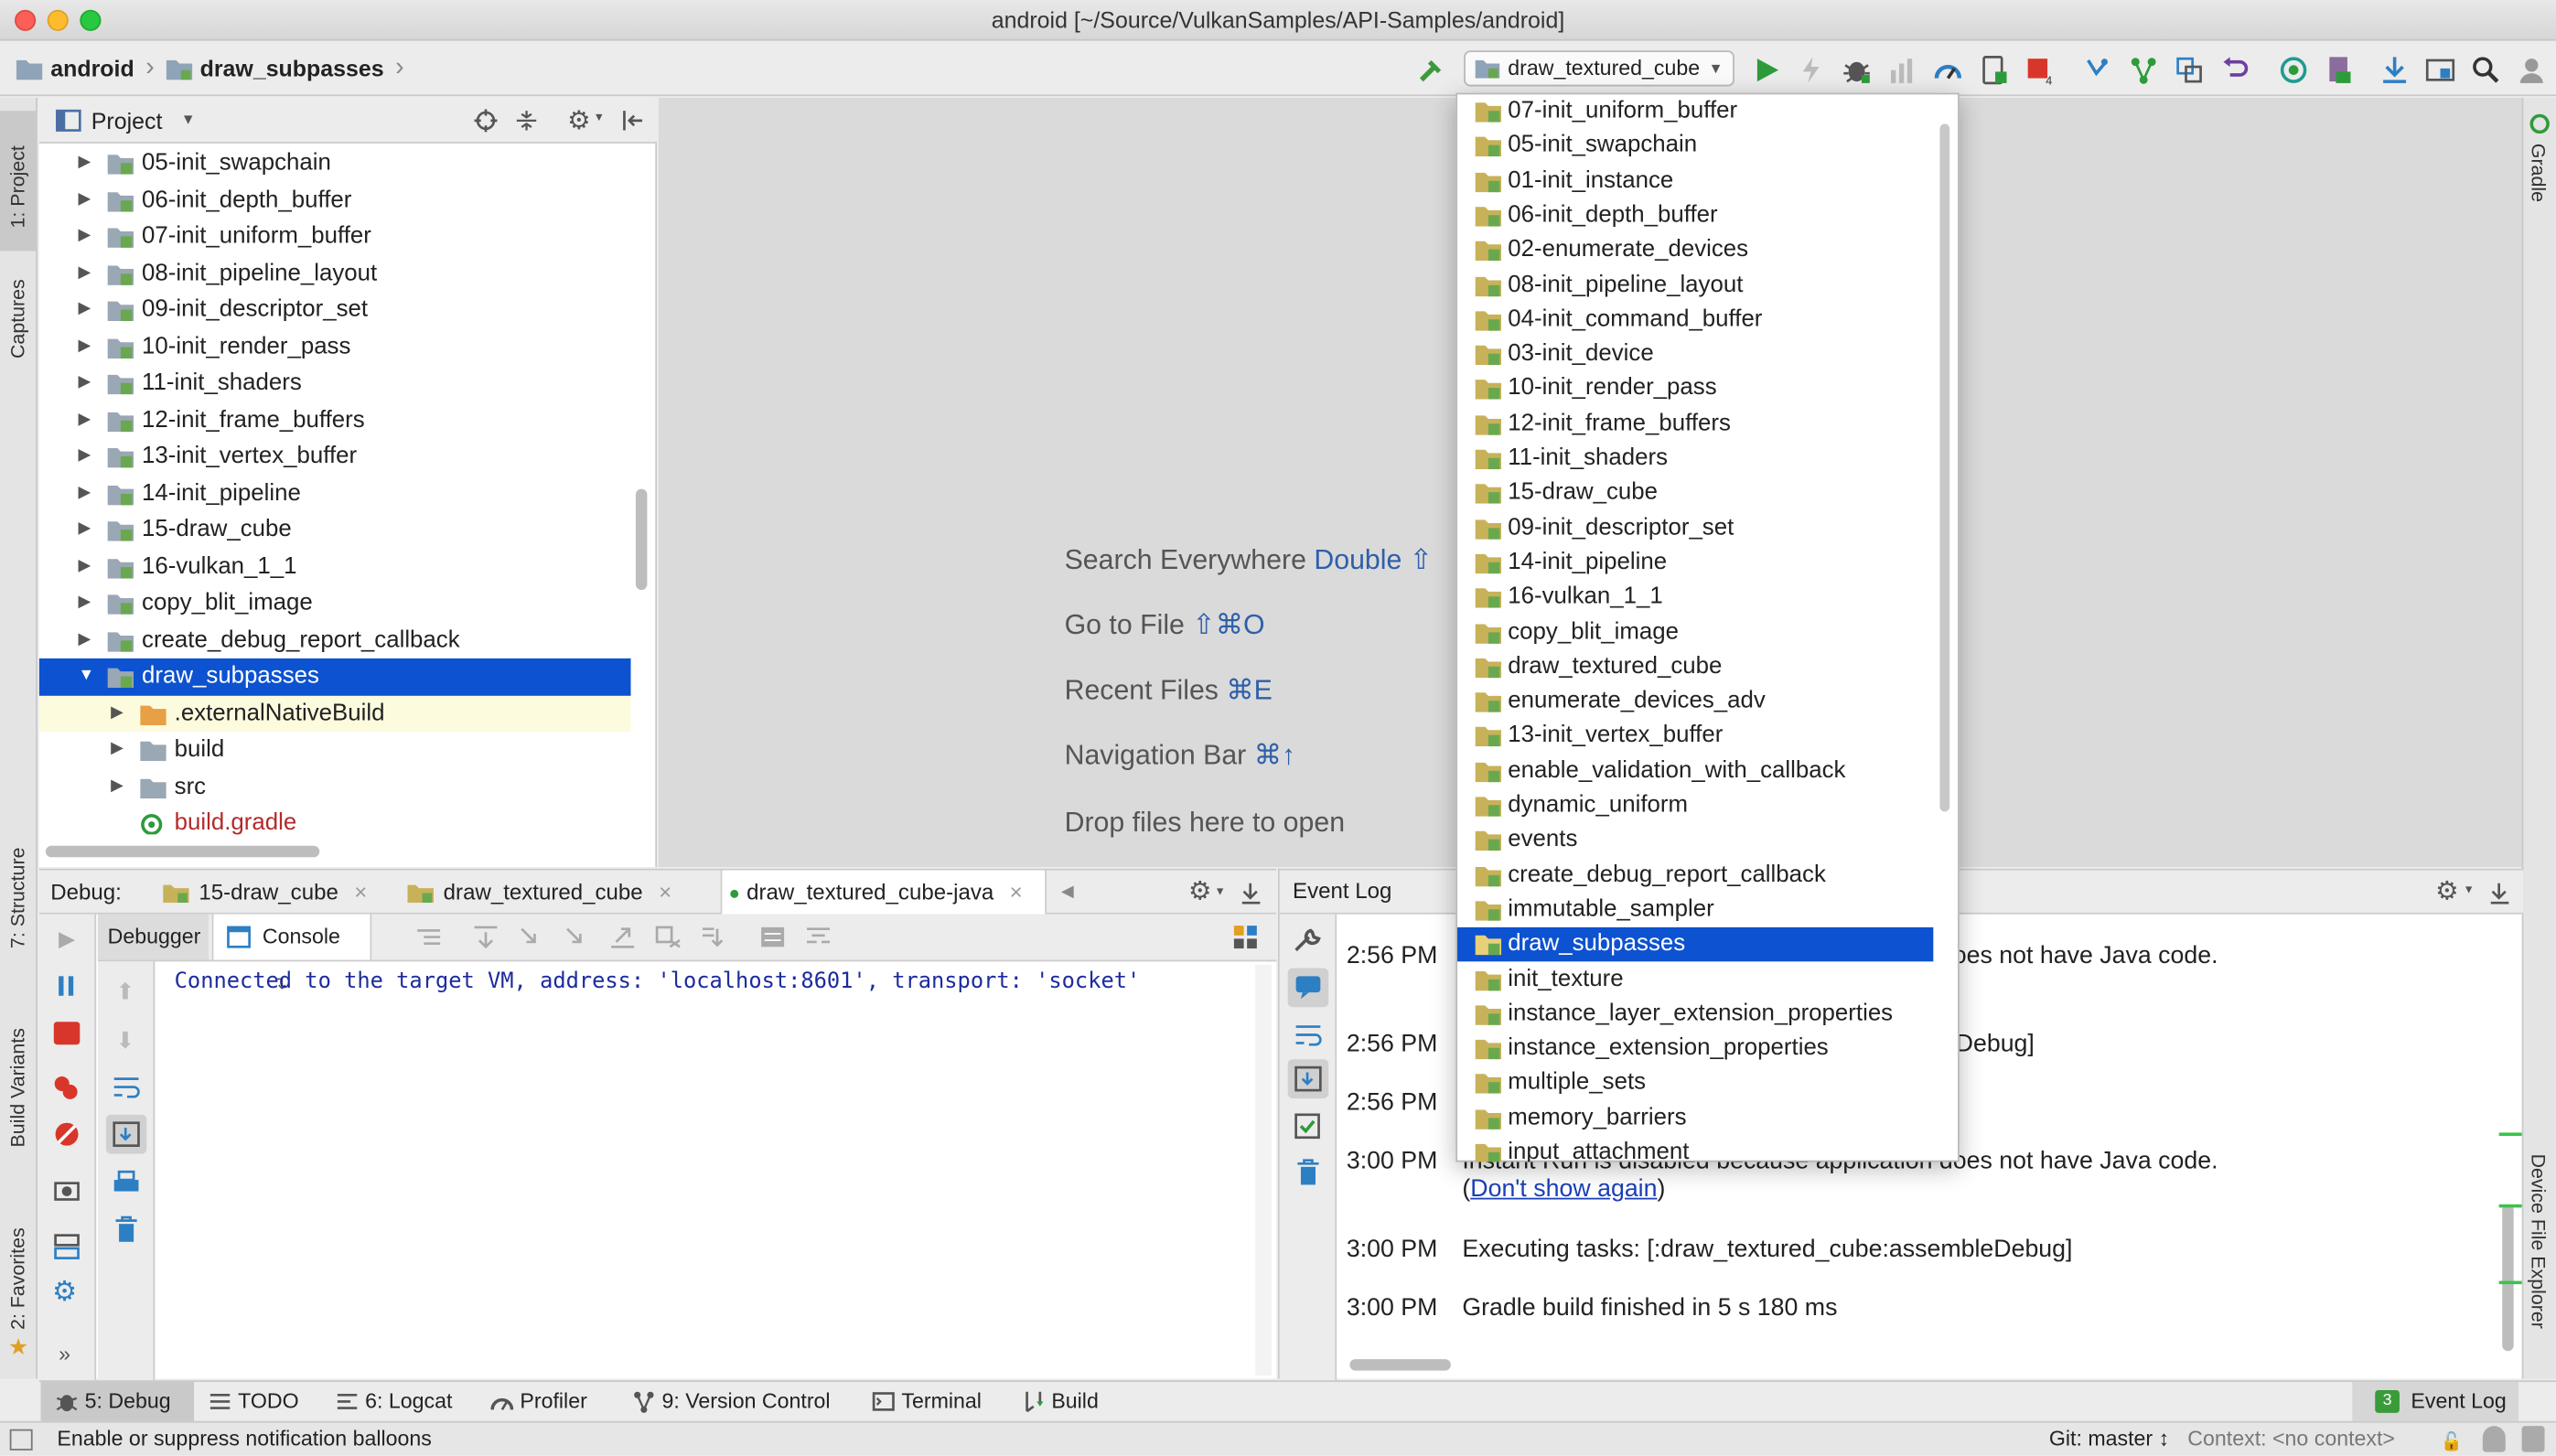 Image resolution: width=2556 pixels, height=1456 pixels. I want to click on breadcrumb-project: android, so click(92, 69).